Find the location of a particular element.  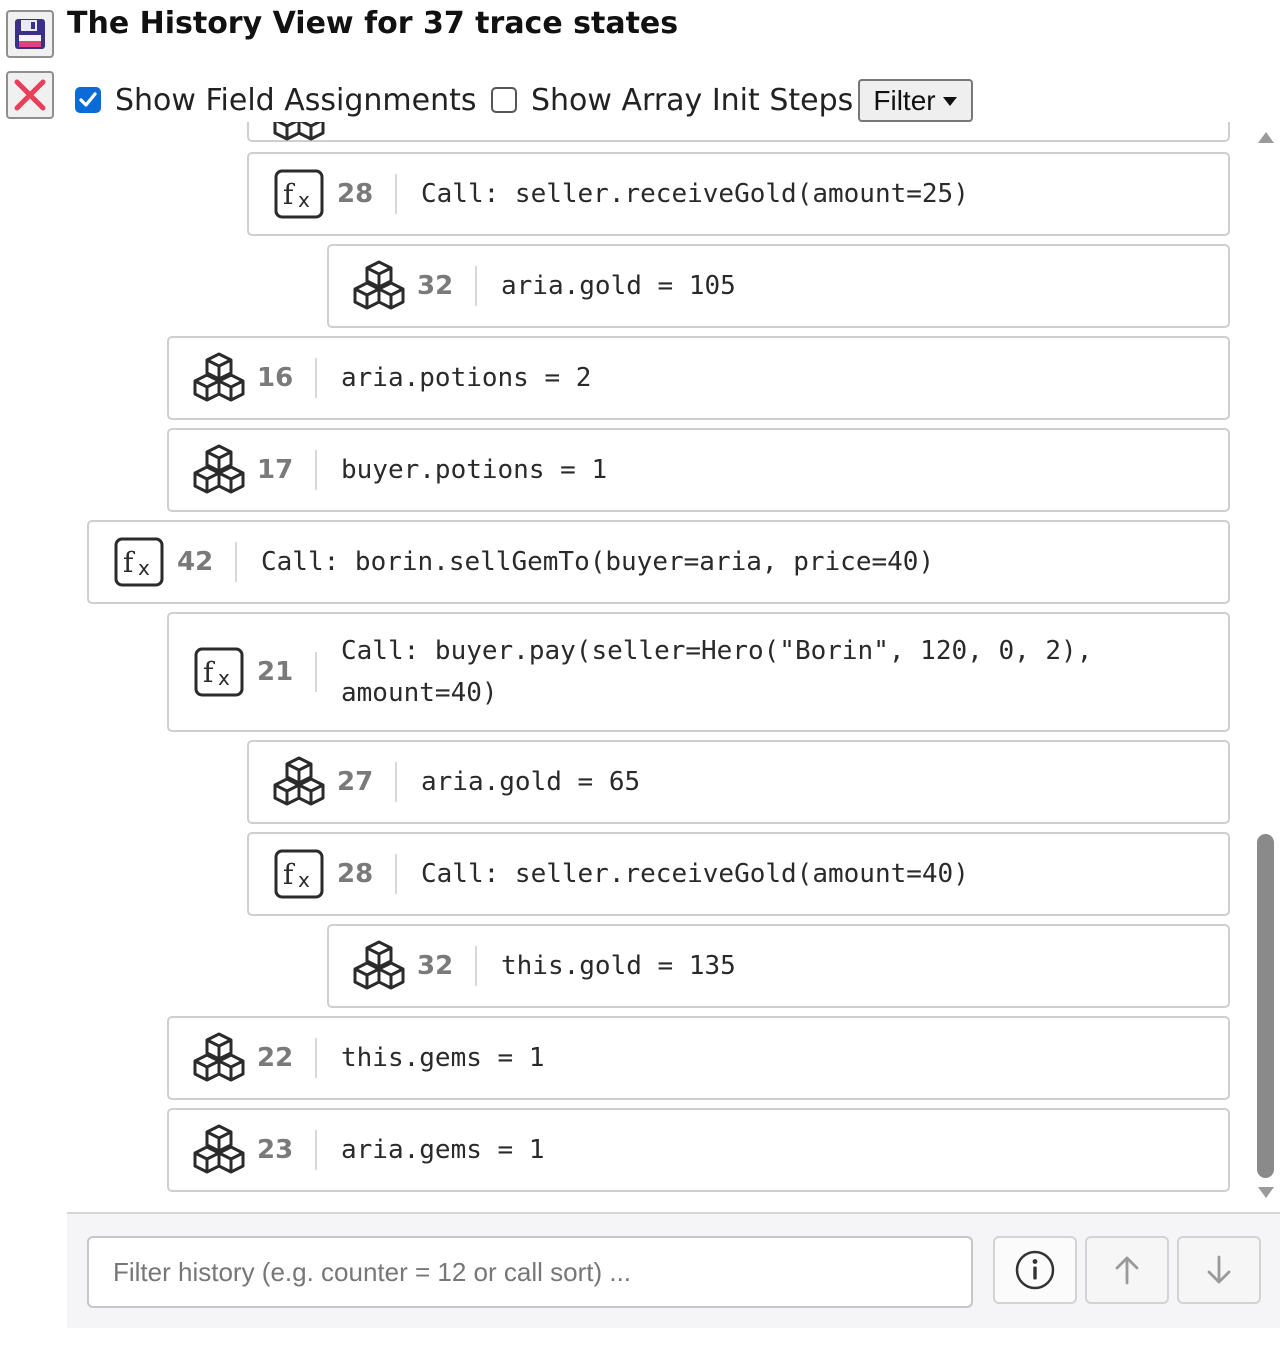

caret-down-icon is located at coordinates (949, 101).